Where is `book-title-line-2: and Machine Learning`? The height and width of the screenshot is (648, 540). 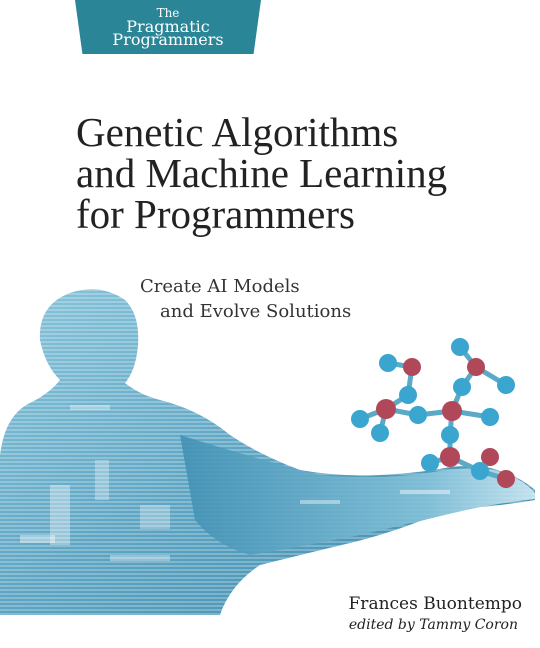 book-title-line-2: and Machine Learning is located at coordinates (262, 173).